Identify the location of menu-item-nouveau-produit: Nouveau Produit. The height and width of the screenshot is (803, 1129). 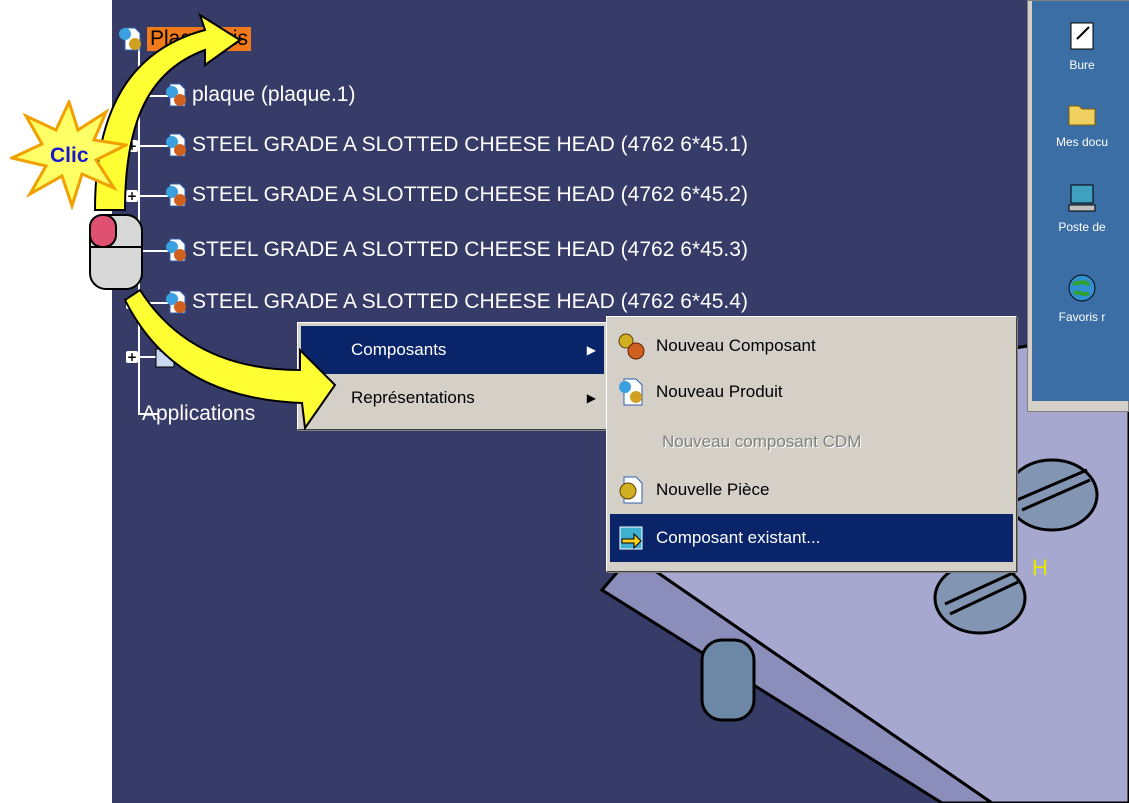
(811, 392).